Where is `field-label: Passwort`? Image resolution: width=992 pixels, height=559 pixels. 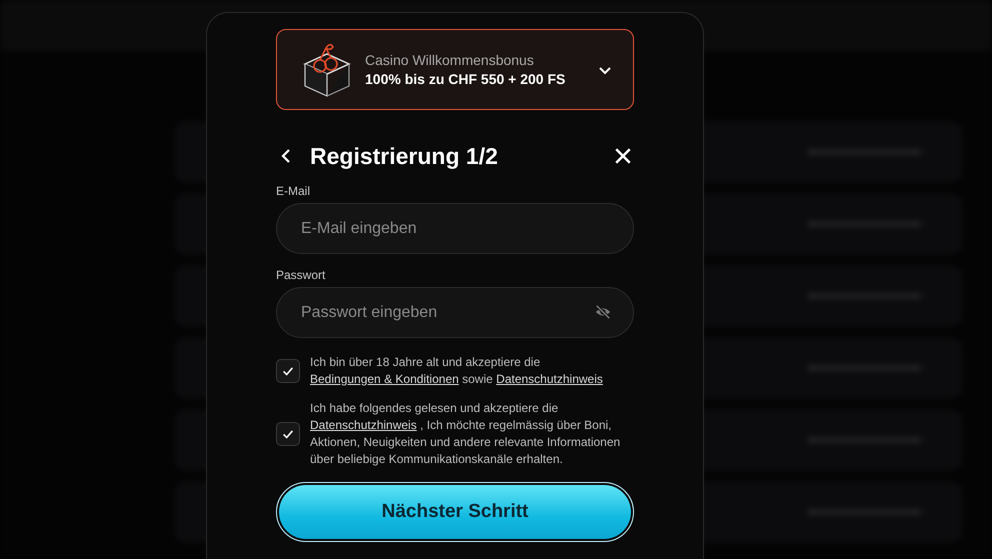 field-label: Passwort is located at coordinates (301, 275).